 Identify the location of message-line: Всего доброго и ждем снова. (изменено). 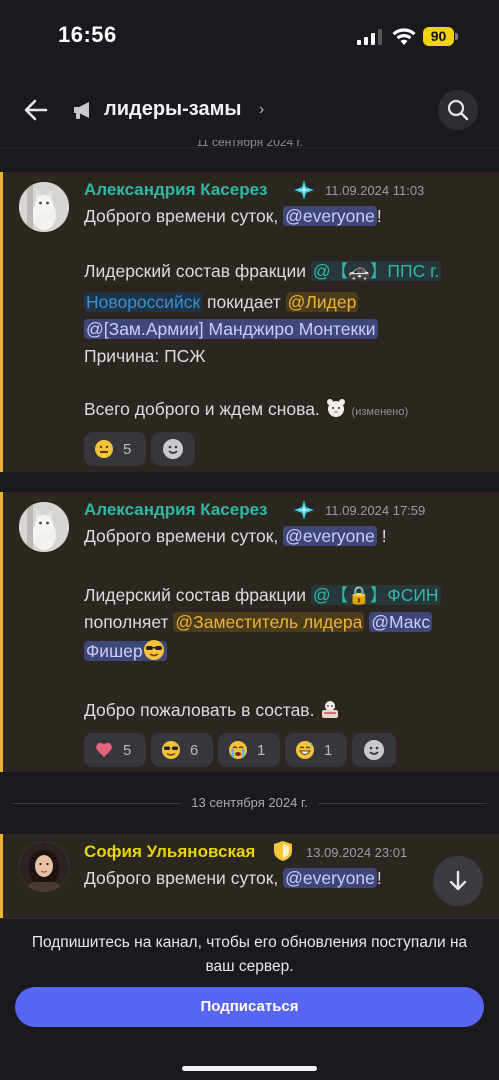
(246, 409).